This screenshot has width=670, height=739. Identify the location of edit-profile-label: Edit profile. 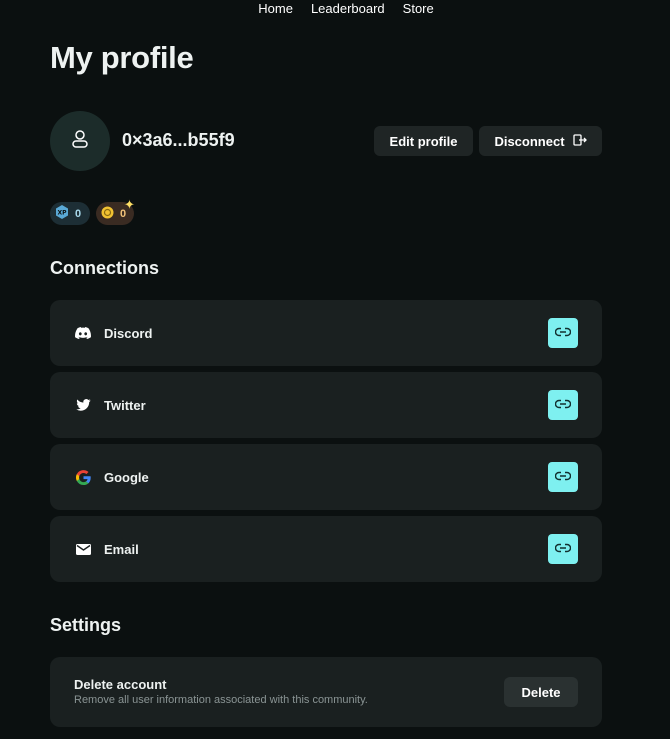
(423, 141).